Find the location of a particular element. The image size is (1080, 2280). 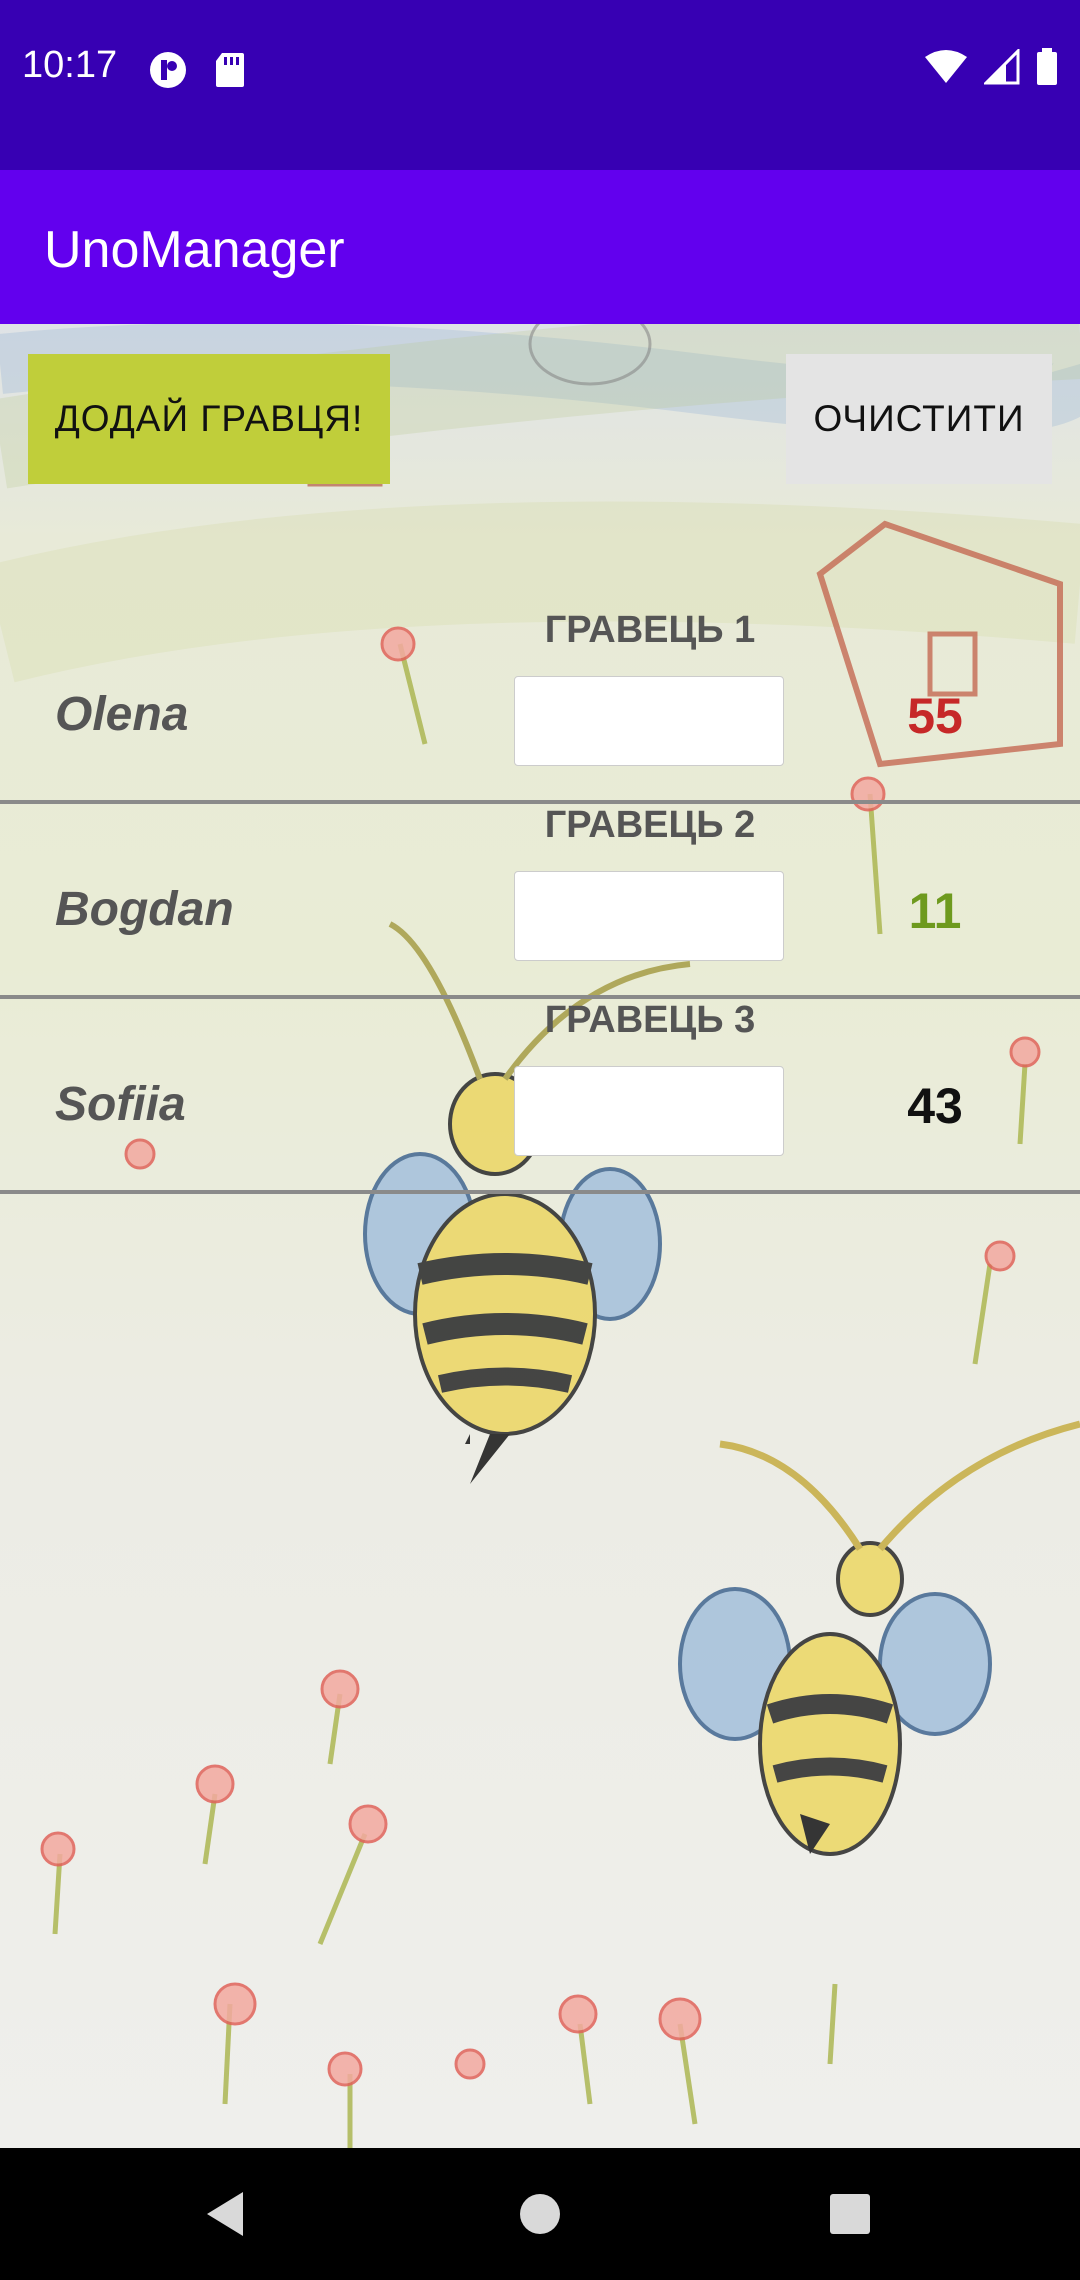

clear-button: ОЧИСТИТИ is located at coordinates (919, 419).